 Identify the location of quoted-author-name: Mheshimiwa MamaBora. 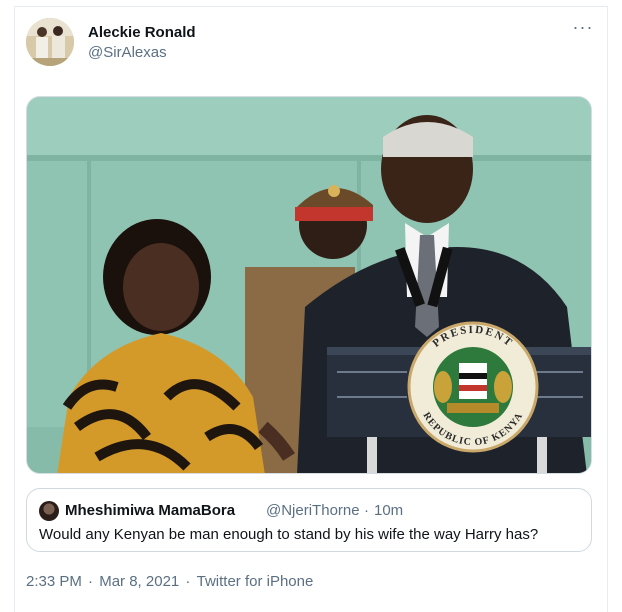
(150, 510).